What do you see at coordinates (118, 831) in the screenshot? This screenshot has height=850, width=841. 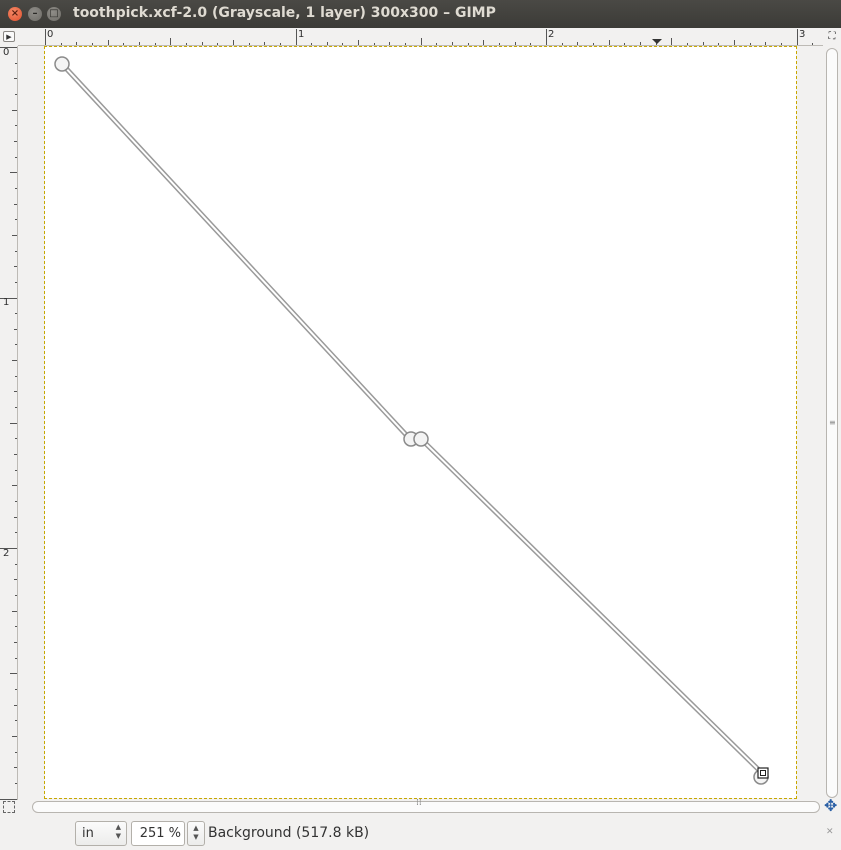 I see `updown-arrows-icon: ▲ ▼` at bounding box center [118, 831].